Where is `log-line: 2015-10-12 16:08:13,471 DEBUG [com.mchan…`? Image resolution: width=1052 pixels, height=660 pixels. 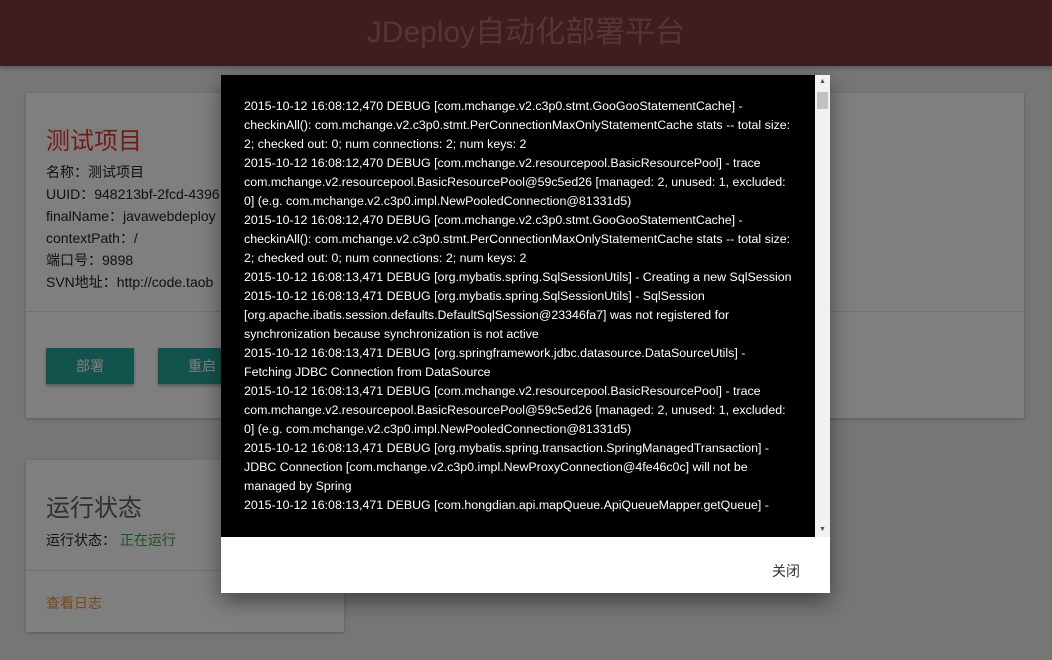 log-line: 2015-10-12 16:08:13,471 DEBUG [com.mchan… is located at coordinates (515, 410).